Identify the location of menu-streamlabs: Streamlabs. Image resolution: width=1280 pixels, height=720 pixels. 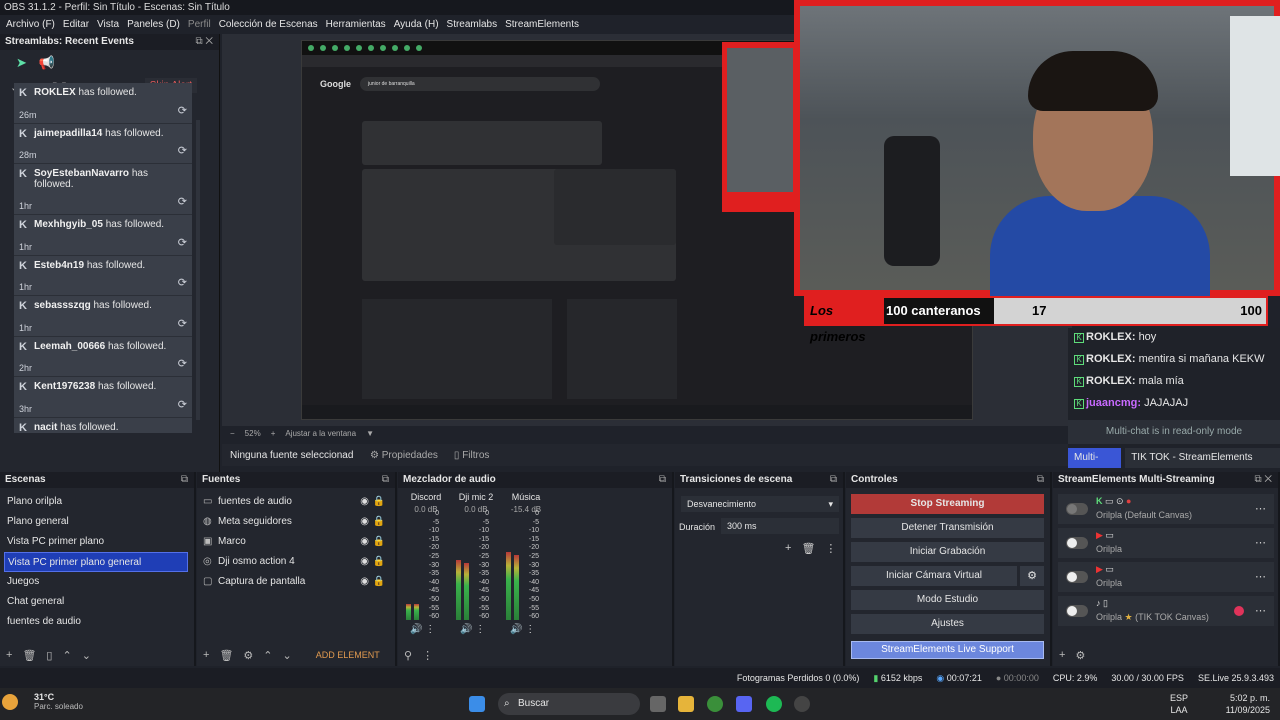
(472, 24).